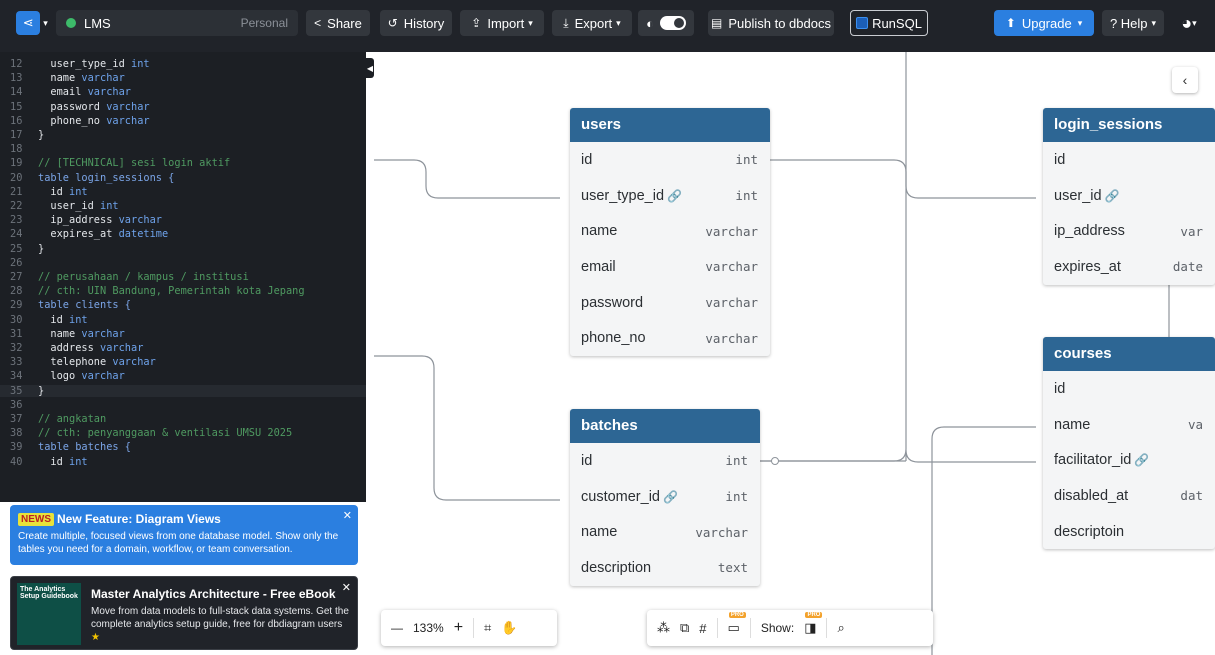  Describe the element at coordinates (397, 628) in the screenshot. I see `zoom-out-button: —` at that location.